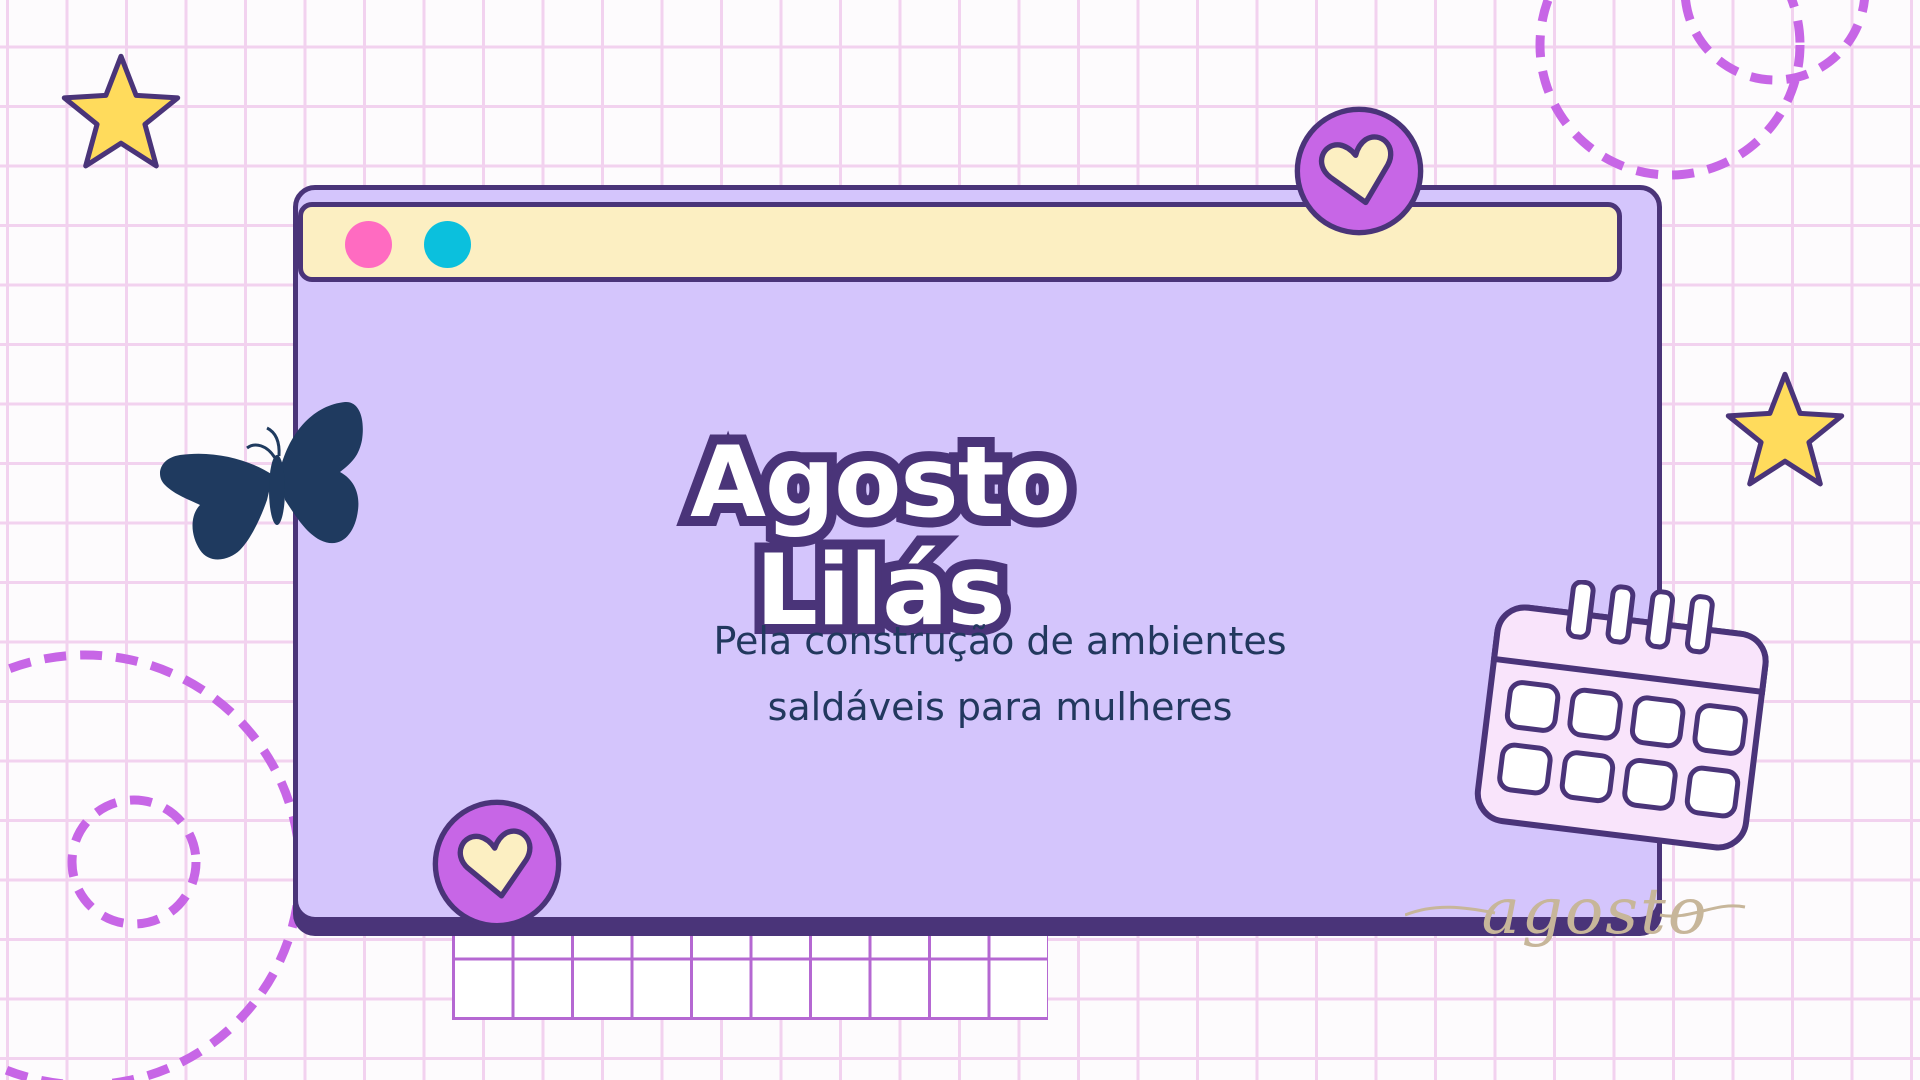 This screenshot has height=1080, width=1920. What do you see at coordinates (261, 480) in the screenshot?
I see `butterfly-icon` at bounding box center [261, 480].